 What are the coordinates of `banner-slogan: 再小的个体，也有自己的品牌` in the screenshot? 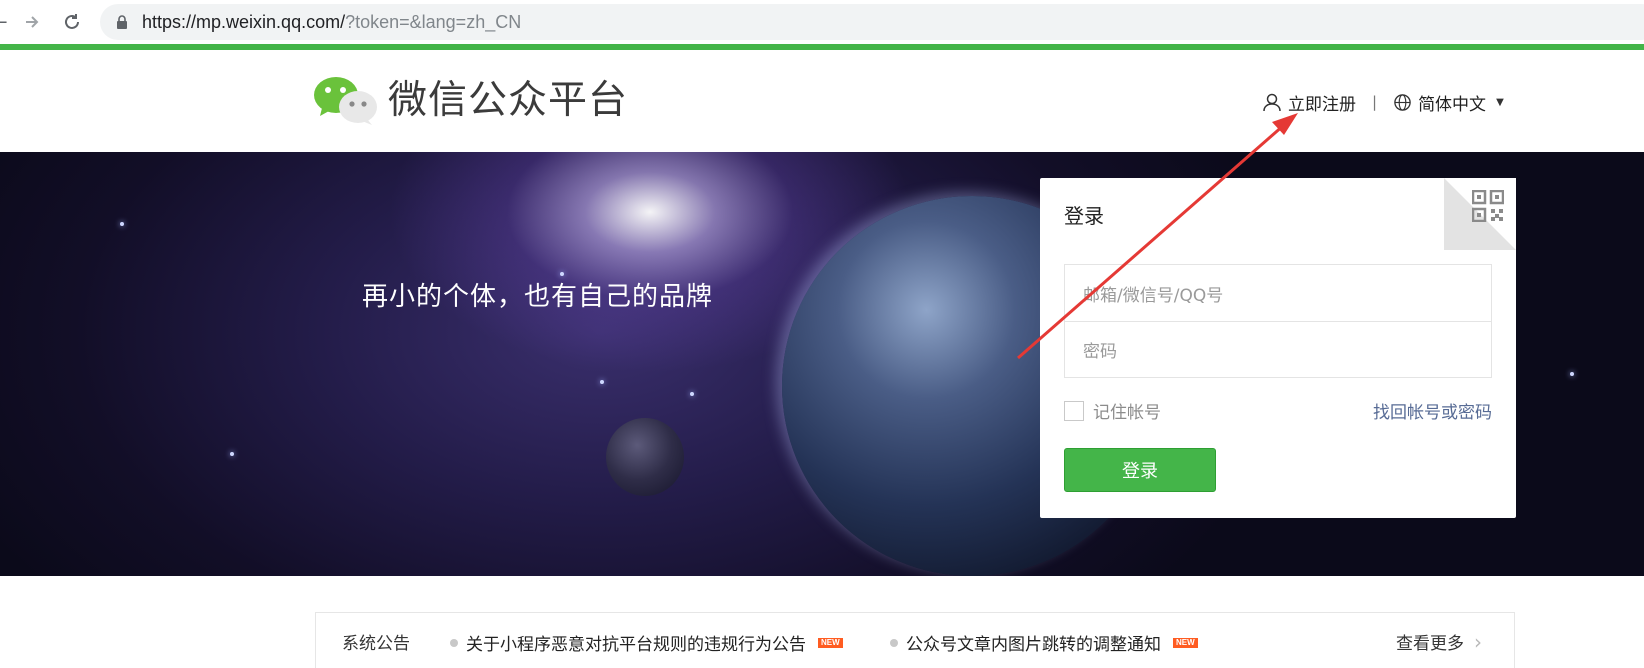 It's located at (538, 297).